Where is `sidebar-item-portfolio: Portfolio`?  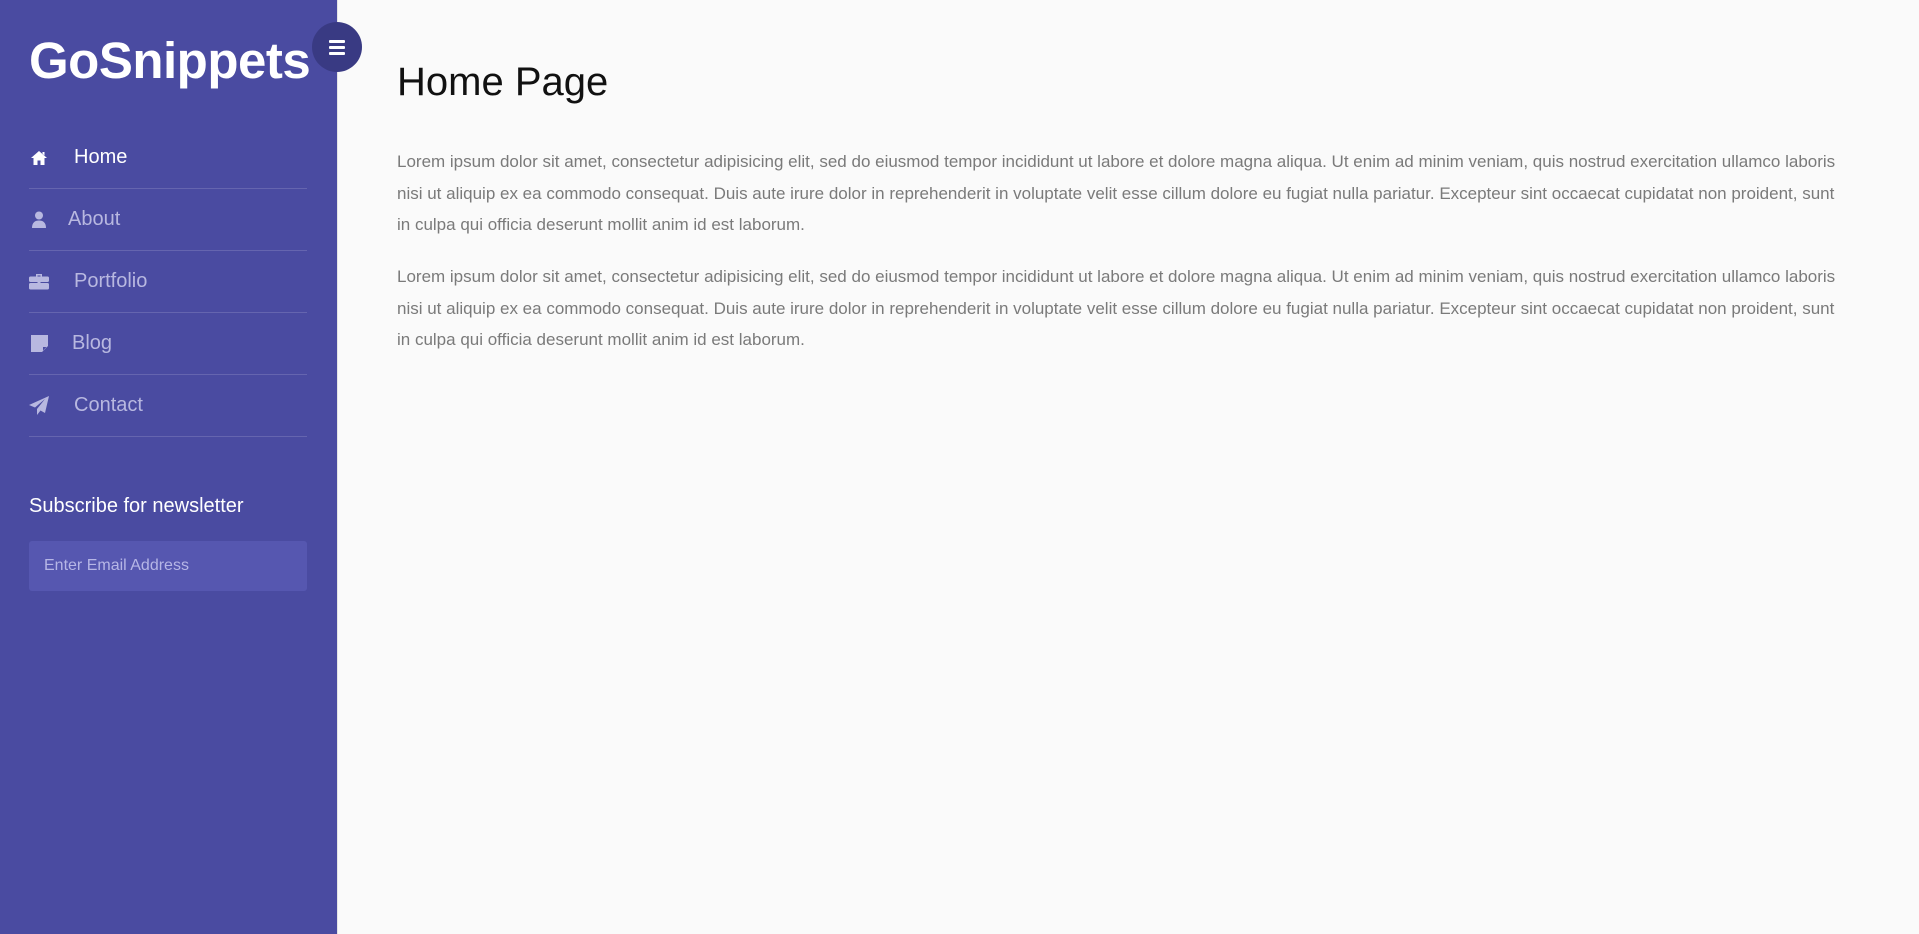
sidebar-item-portfolio: Portfolio is located at coordinates (168, 282).